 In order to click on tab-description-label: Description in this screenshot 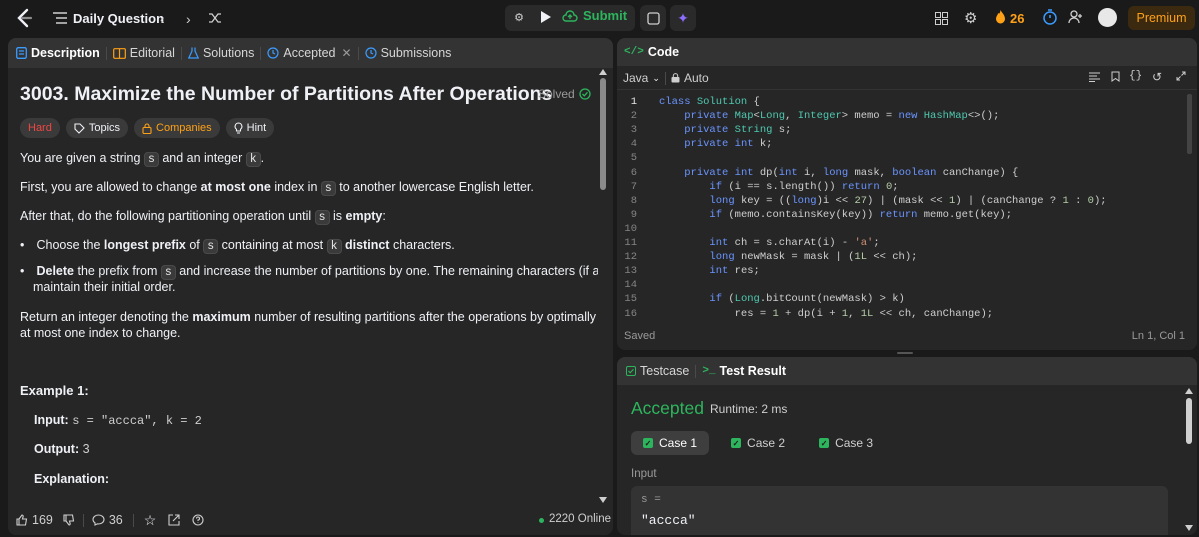, I will do `click(65, 53)`.